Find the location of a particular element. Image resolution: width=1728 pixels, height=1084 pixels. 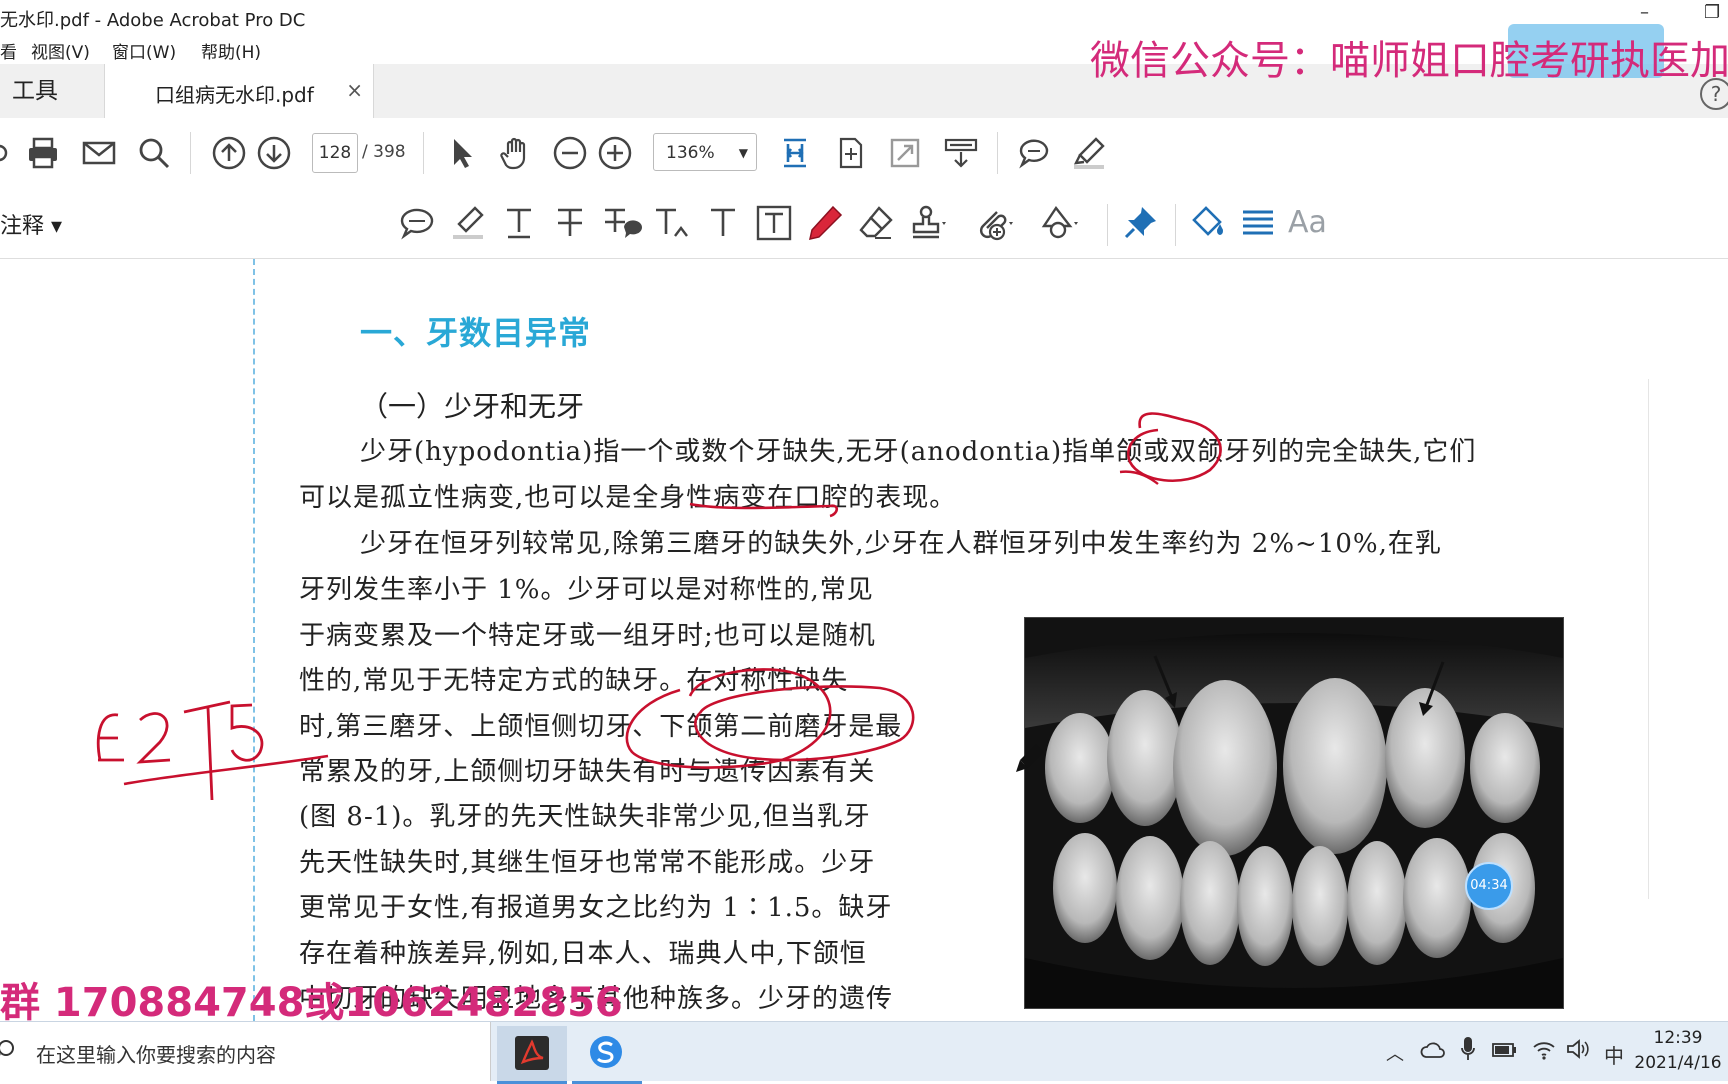

tab-tools: 工具 is located at coordinates (51, 91).